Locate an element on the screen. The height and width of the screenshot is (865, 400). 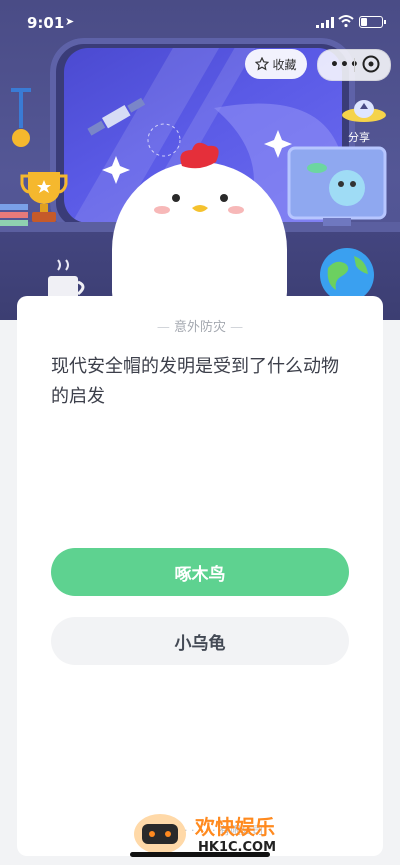
favorite-label: 收藏 is located at coordinates (284, 64).